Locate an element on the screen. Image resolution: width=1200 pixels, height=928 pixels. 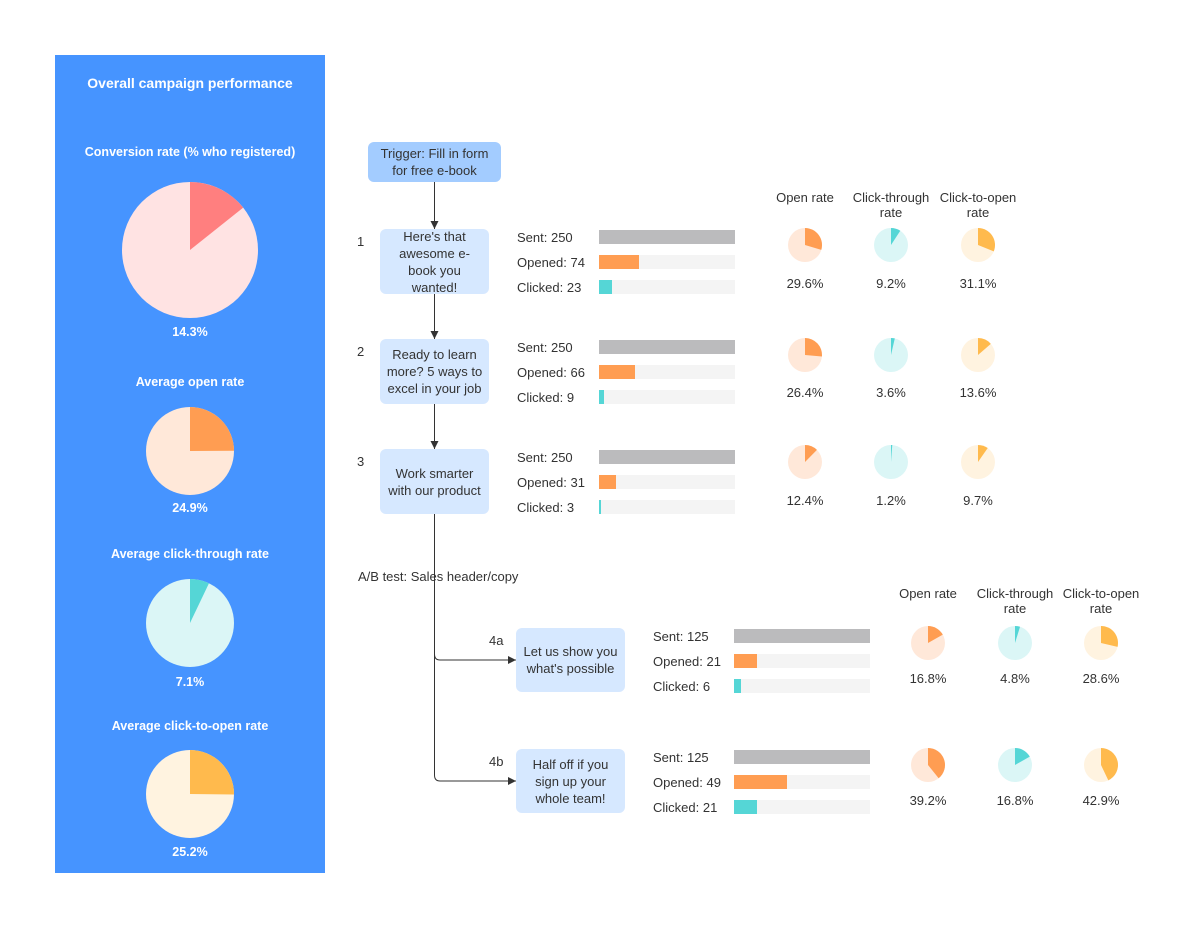
opened-bar-track is located at coordinates (667, 482).